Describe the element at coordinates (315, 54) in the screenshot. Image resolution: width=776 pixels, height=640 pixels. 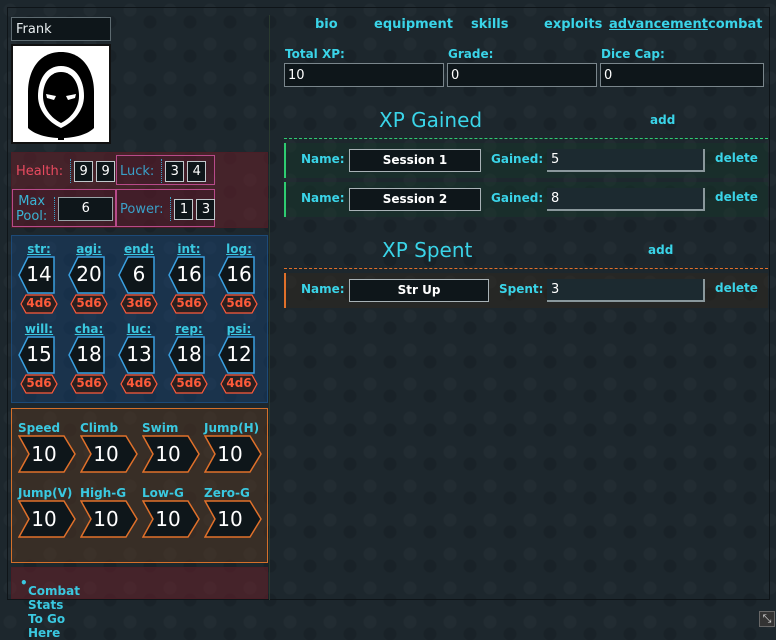
I see `total-xp-label: Total XP:` at that location.